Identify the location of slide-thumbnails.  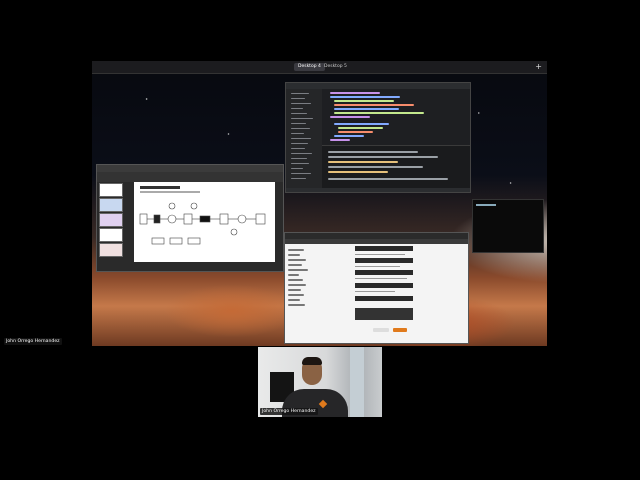
(111, 226).